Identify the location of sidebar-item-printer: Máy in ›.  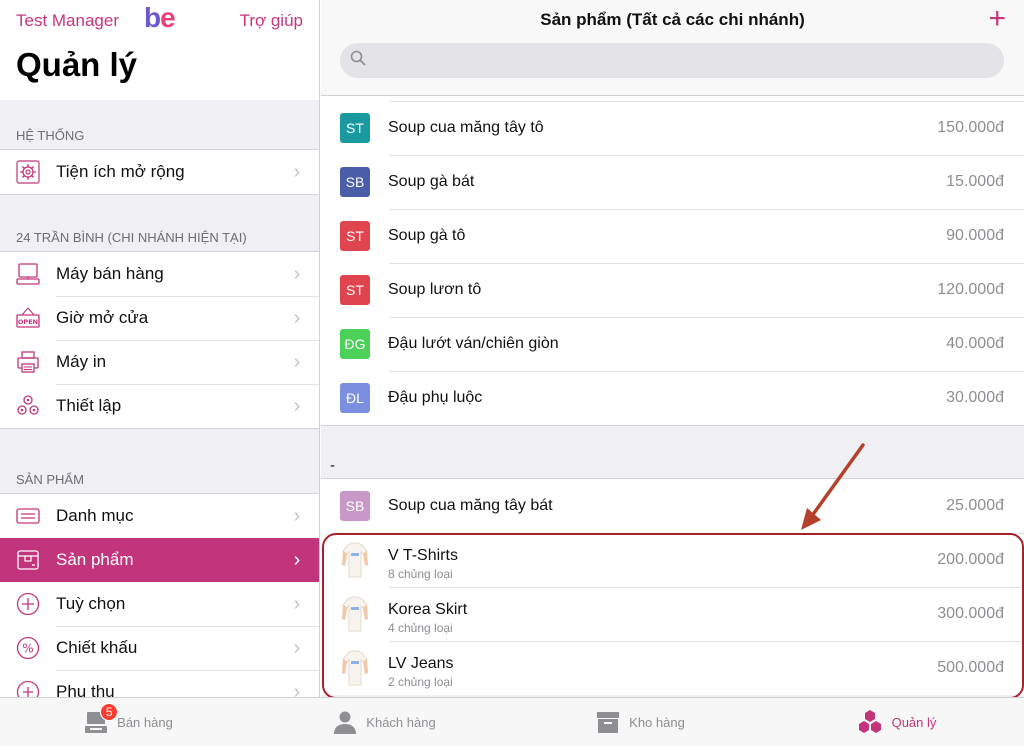
(159, 362).